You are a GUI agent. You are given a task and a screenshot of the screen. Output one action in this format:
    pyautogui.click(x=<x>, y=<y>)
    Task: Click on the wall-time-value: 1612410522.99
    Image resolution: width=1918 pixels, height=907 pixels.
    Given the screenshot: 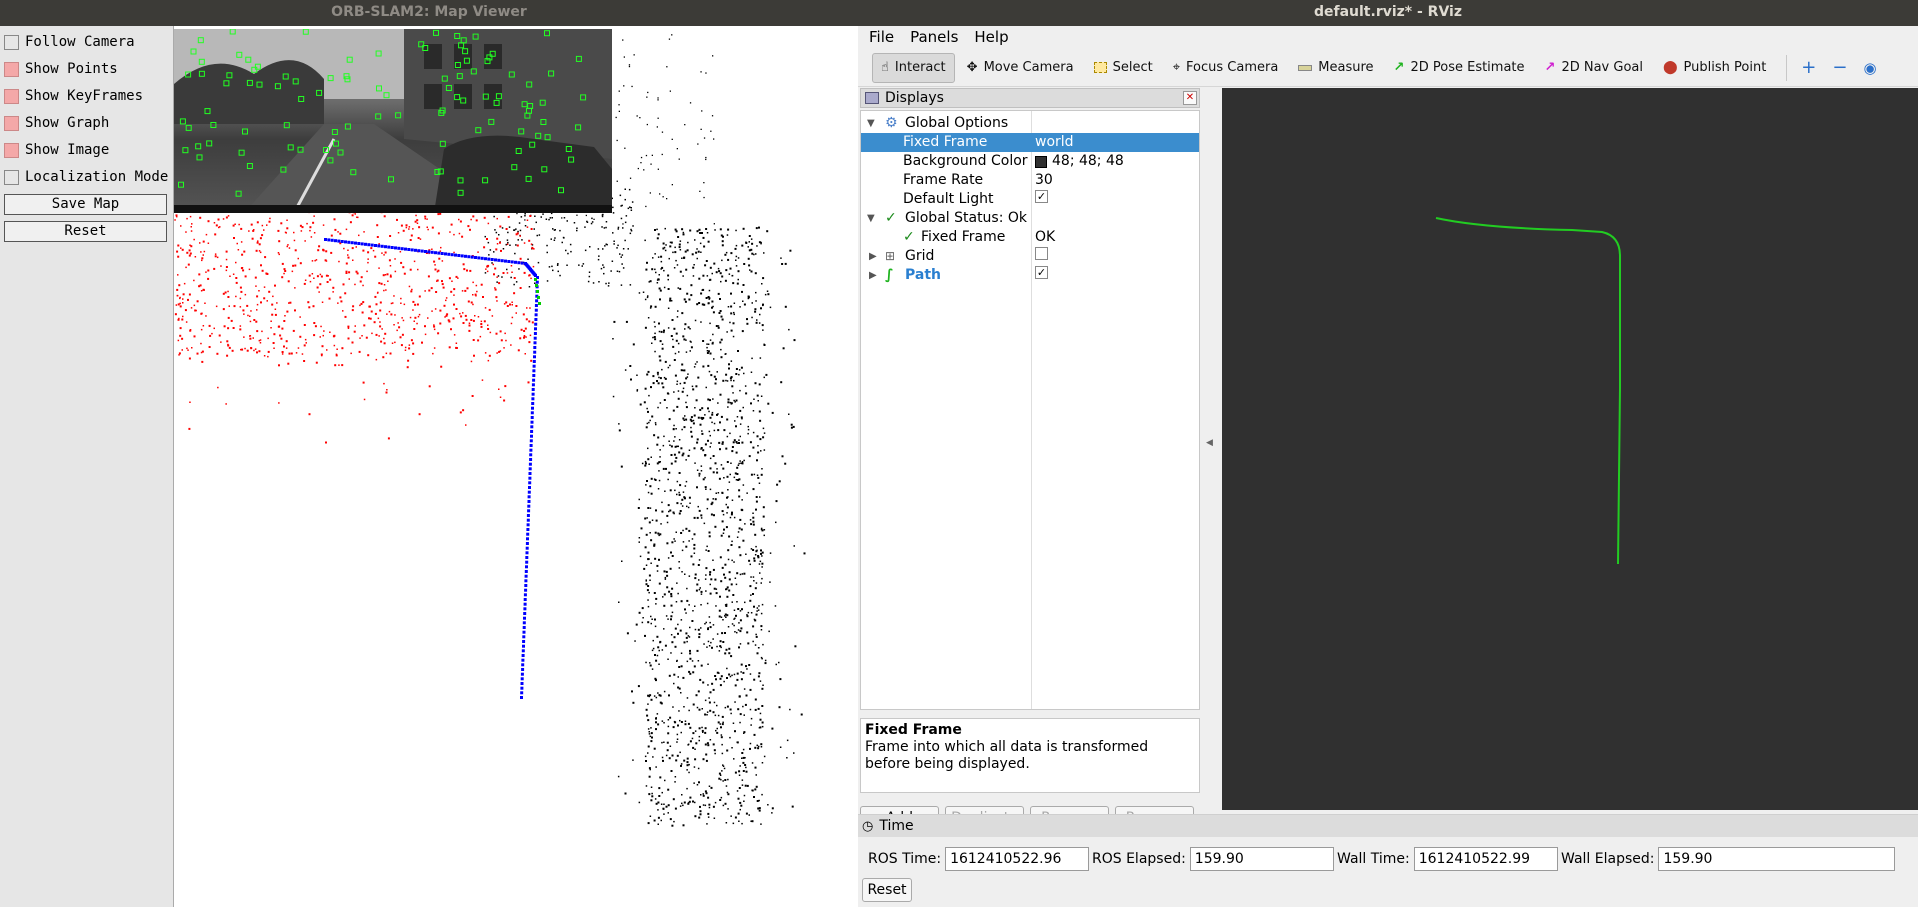 What is the action you would take?
    pyautogui.click(x=1485, y=859)
    